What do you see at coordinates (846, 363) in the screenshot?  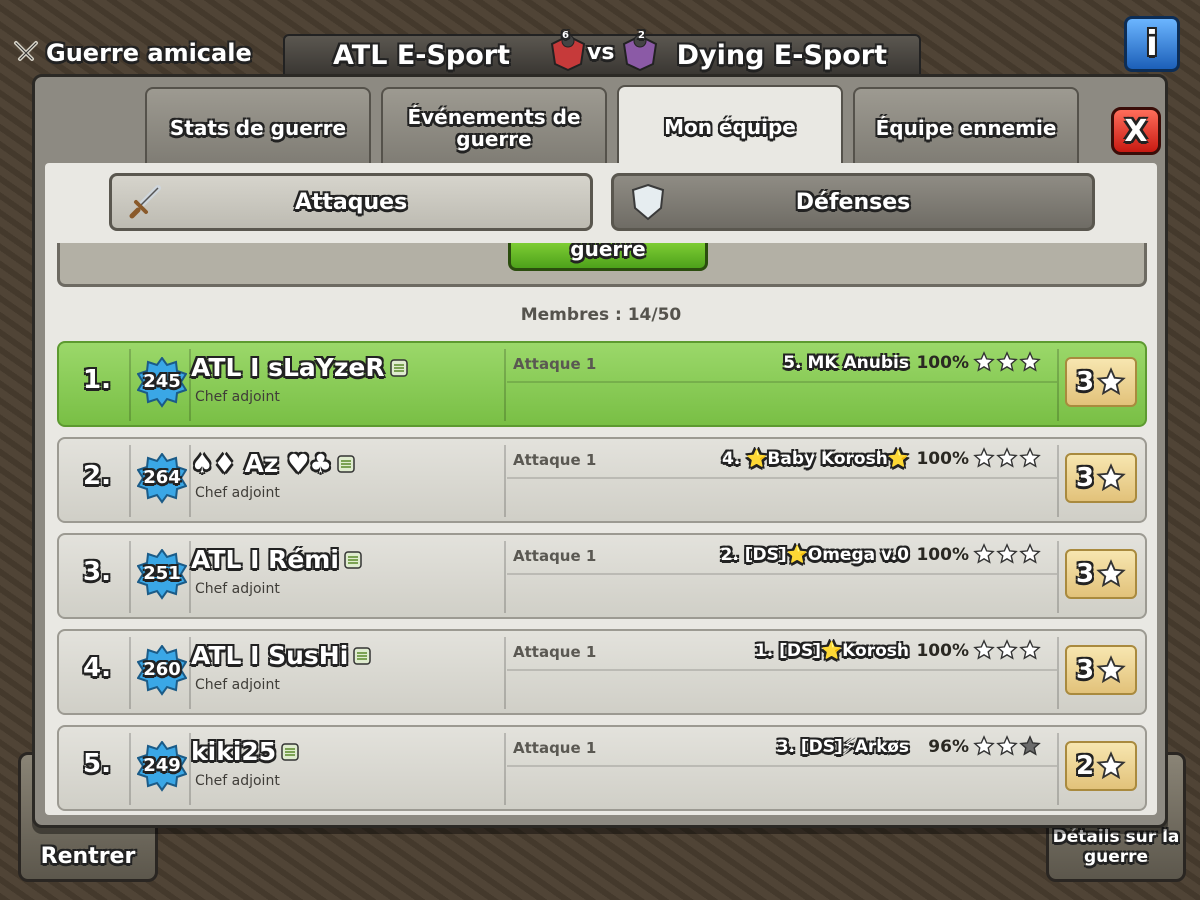 I see `attack-target: 5. MK Anubis` at bounding box center [846, 363].